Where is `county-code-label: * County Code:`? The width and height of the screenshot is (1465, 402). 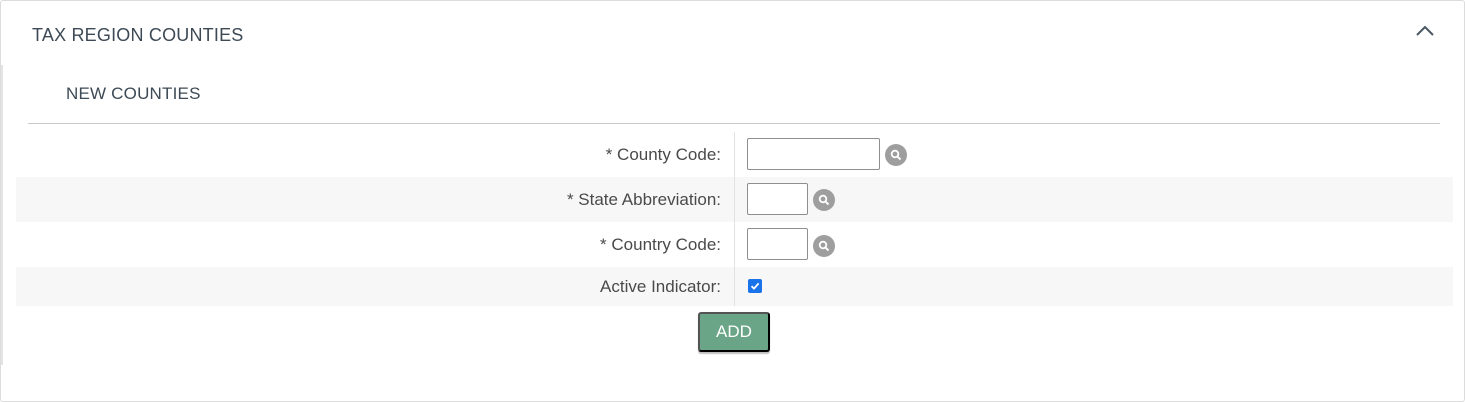 county-code-label: * County Code: is located at coordinates (663, 154).